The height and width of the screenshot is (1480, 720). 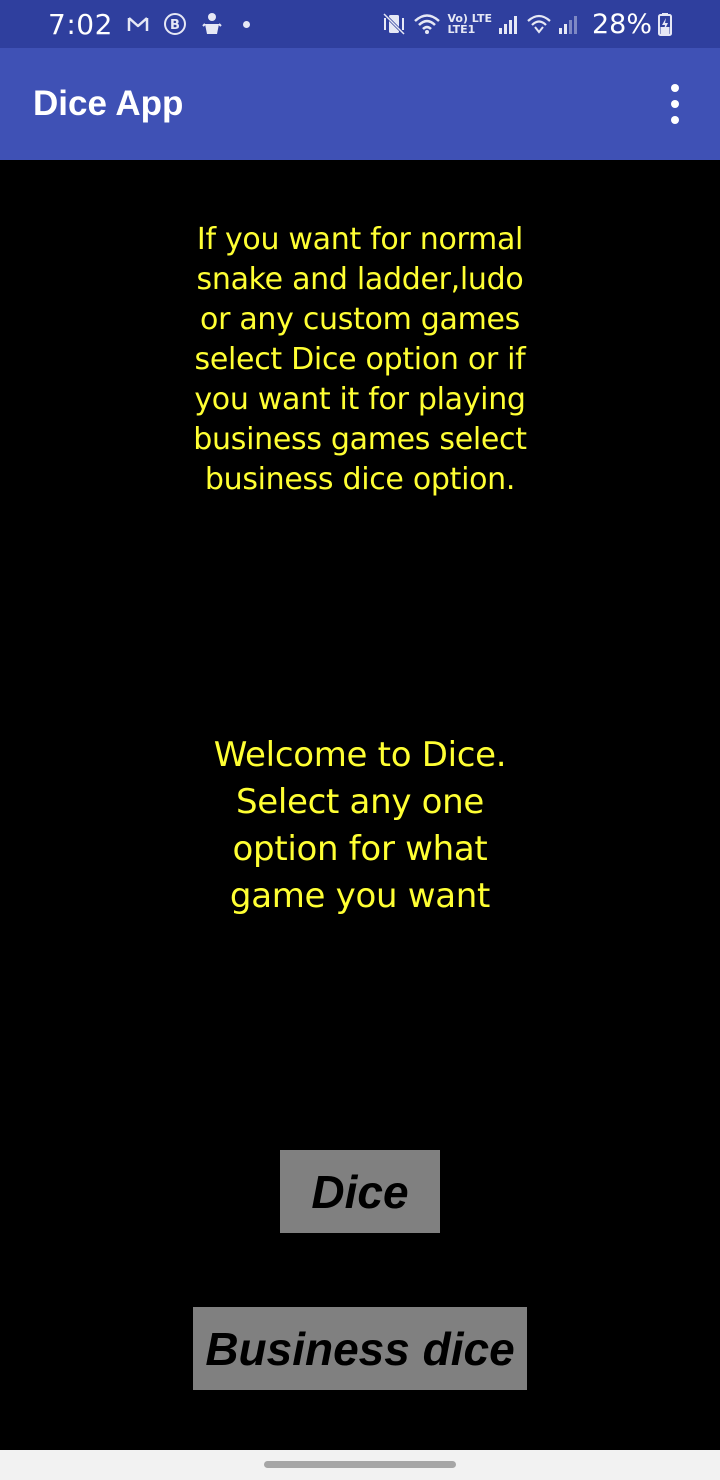 What do you see at coordinates (80, 24) in the screenshot?
I see `status-time: 7:02` at bounding box center [80, 24].